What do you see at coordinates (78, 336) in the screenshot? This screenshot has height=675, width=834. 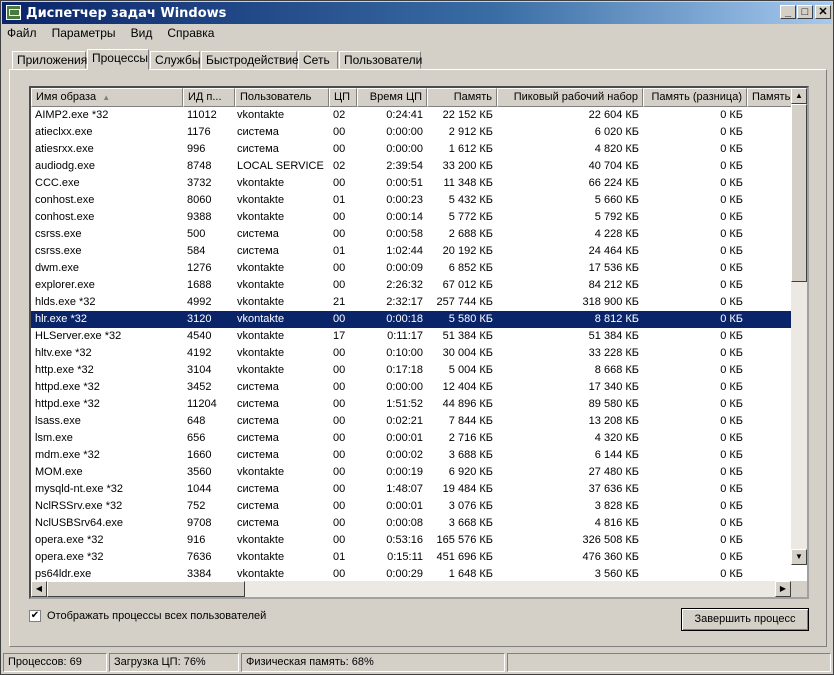 I see `cell-image-name: HLServer.exe *32` at bounding box center [78, 336].